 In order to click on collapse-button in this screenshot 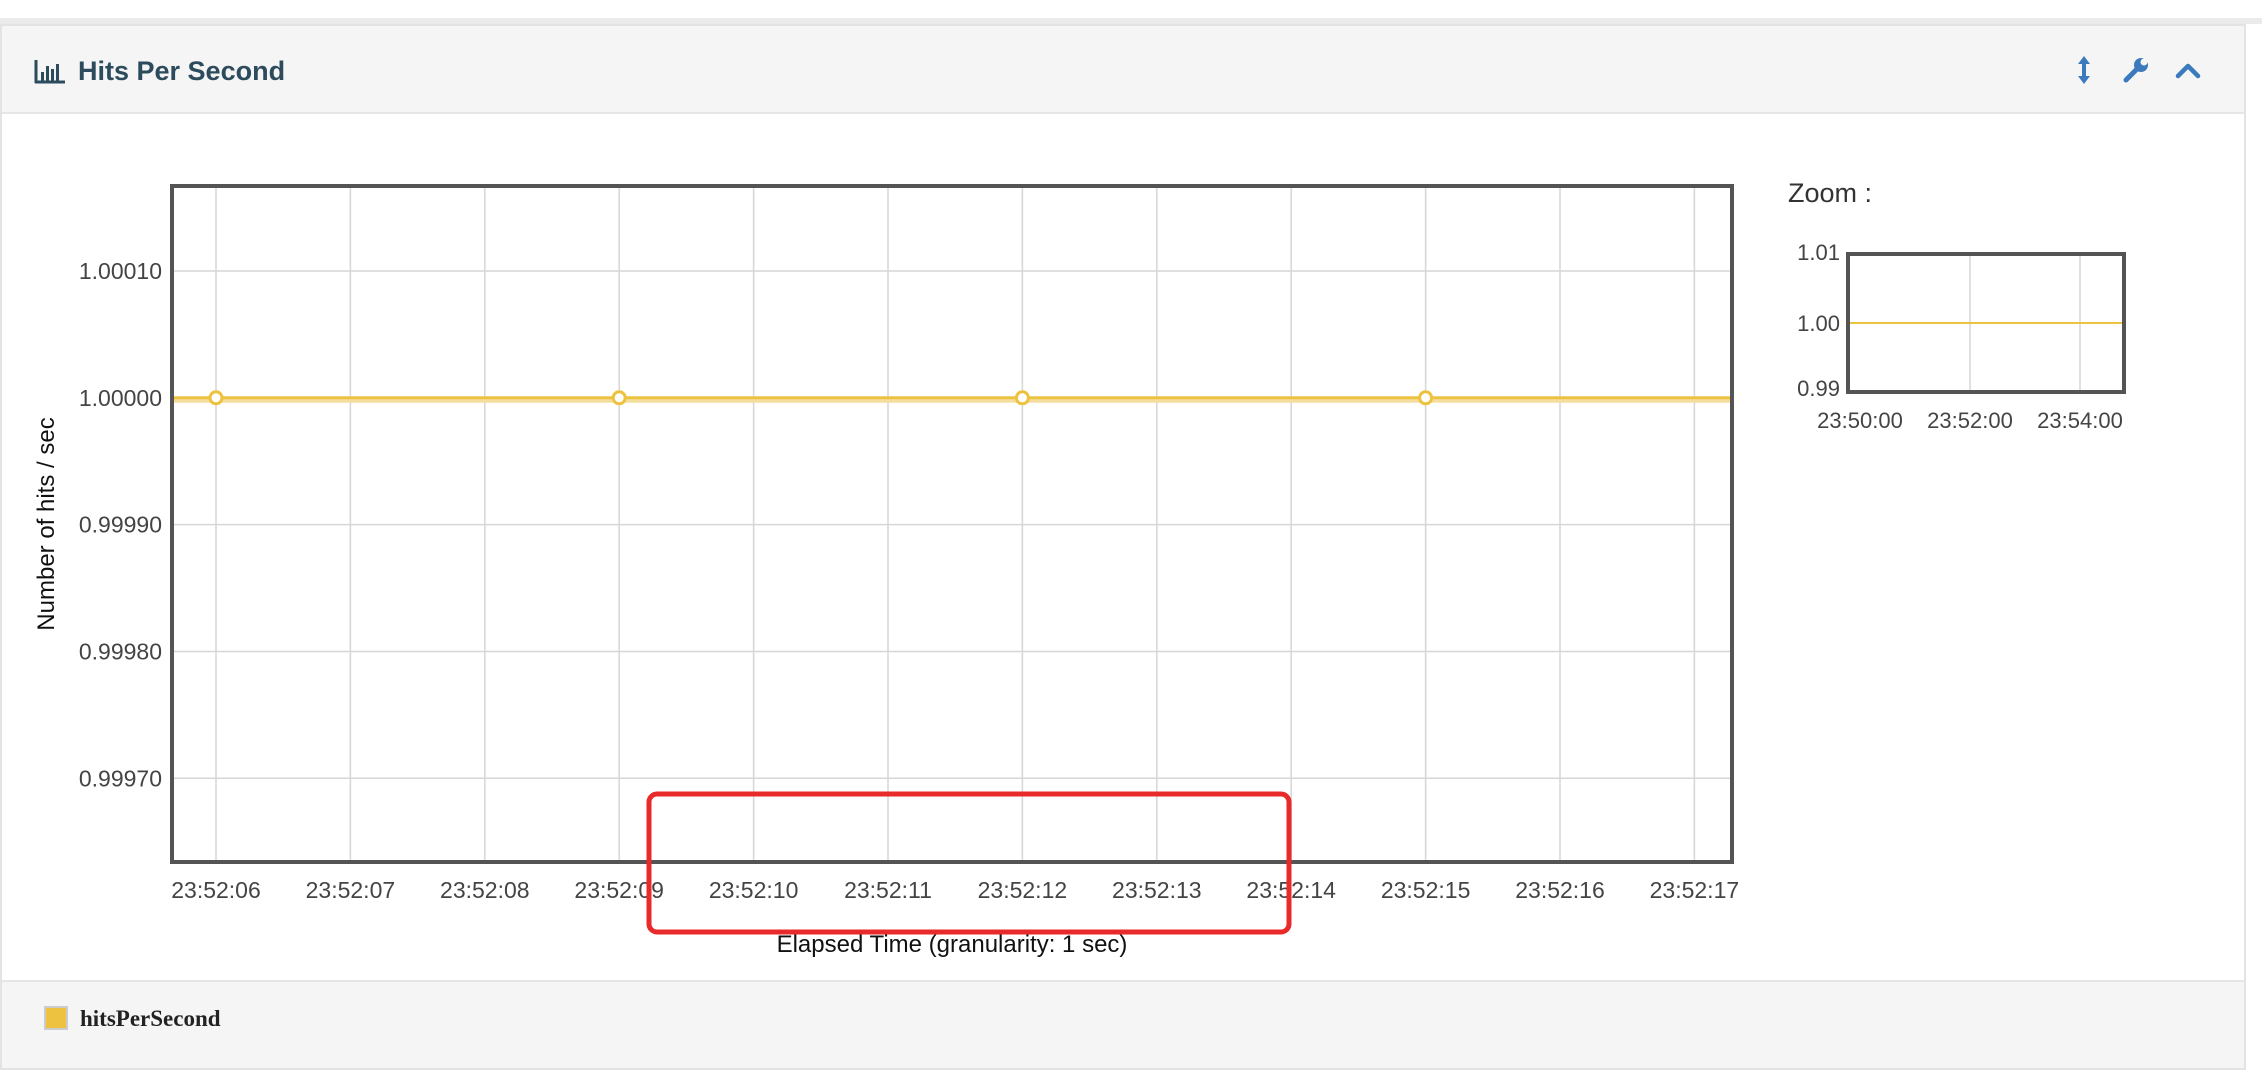, I will do `click(2188, 70)`.